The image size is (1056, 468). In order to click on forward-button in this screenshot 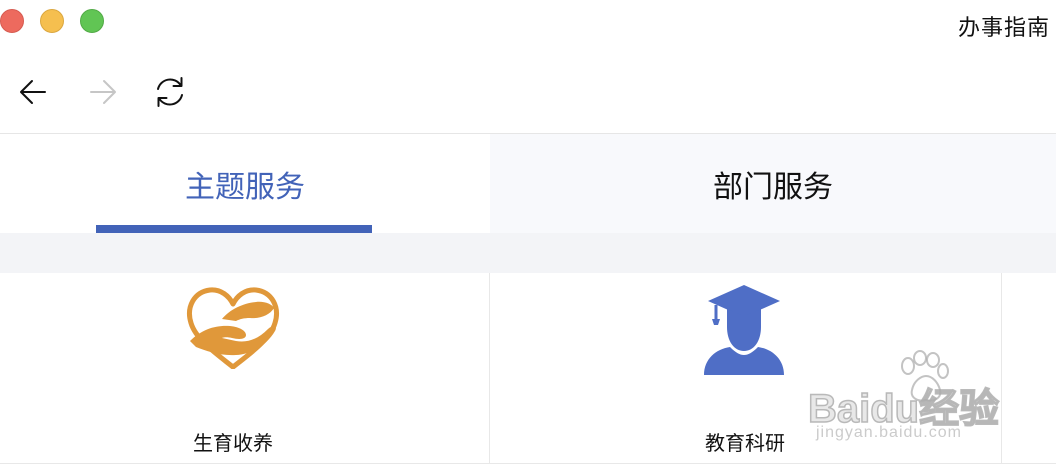, I will do `click(103, 92)`.